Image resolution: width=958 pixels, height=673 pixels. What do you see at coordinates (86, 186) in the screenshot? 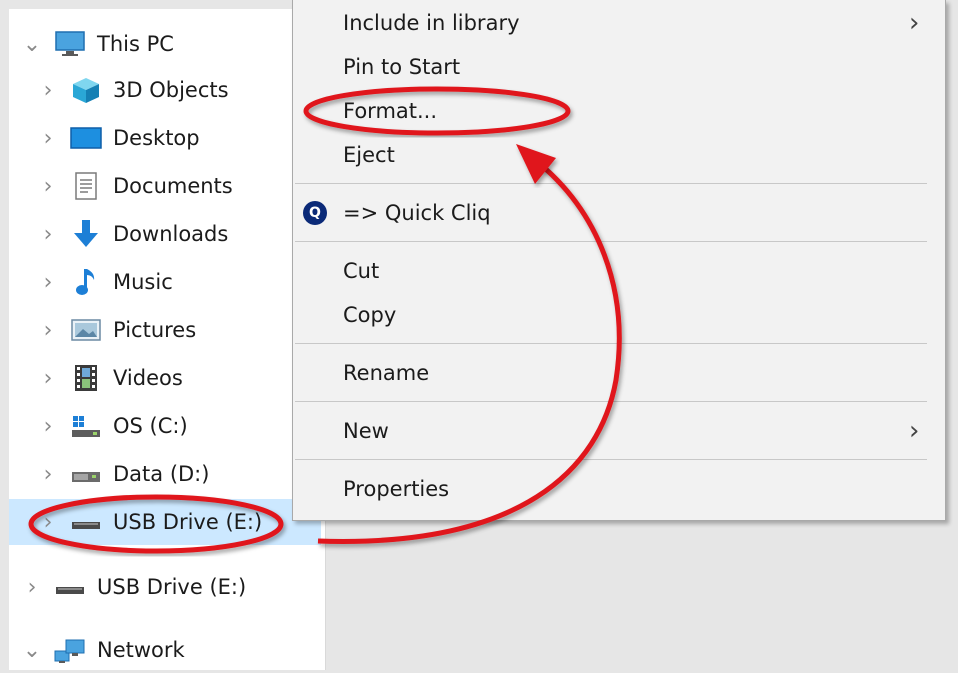
I see `documents-icon` at bounding box center [86, 186].